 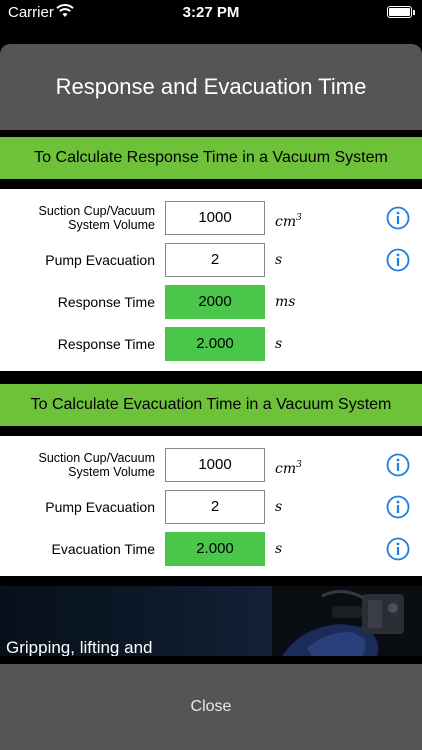 I want to click on clock: 3:27 PM, so click(x=211, y=12).